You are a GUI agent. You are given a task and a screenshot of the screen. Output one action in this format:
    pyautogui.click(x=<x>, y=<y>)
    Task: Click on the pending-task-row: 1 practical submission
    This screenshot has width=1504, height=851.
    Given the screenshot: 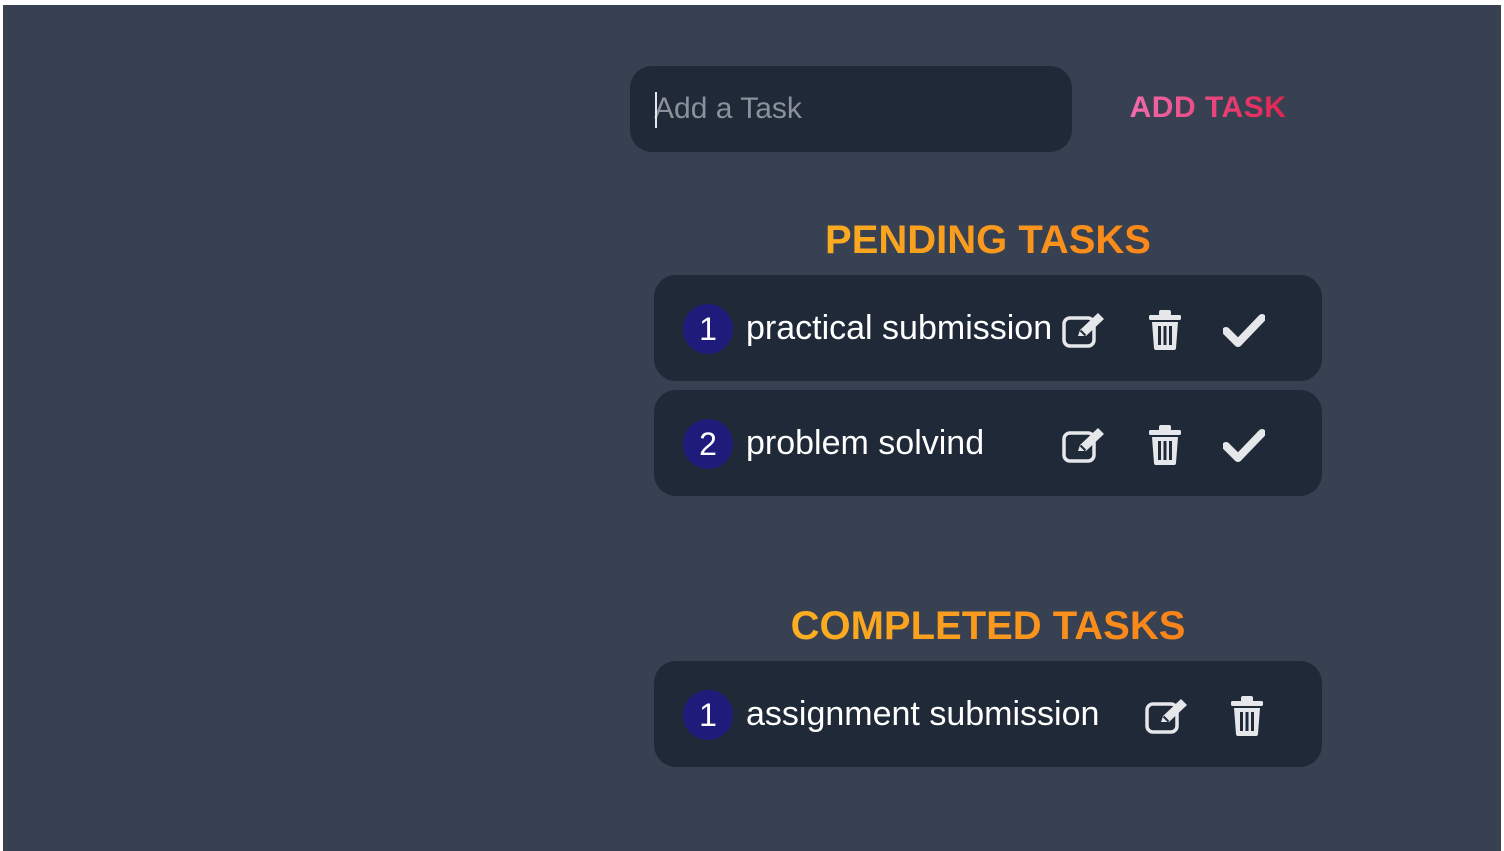 What is the action you would take?
    pyautogui.click(x=988, y=328)
    